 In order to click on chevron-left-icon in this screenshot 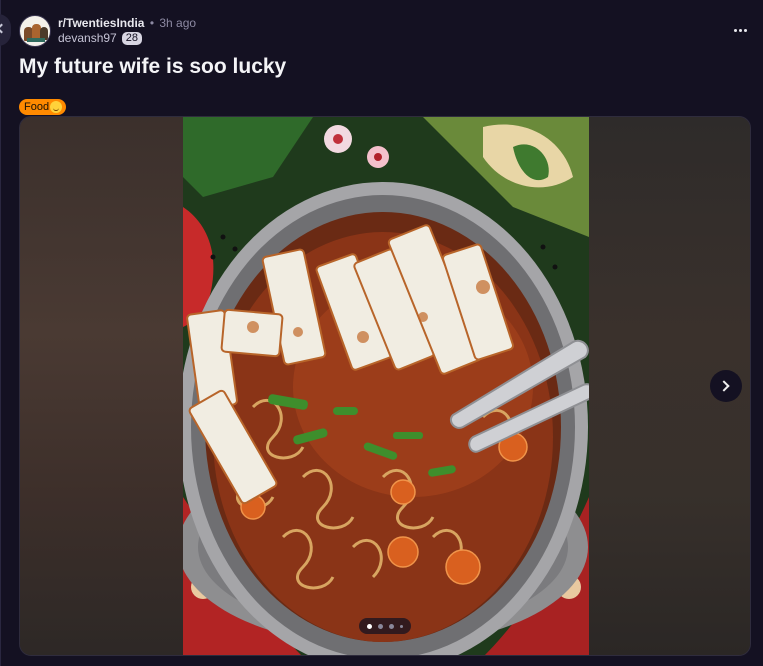, I will do `click(3, 28)`.